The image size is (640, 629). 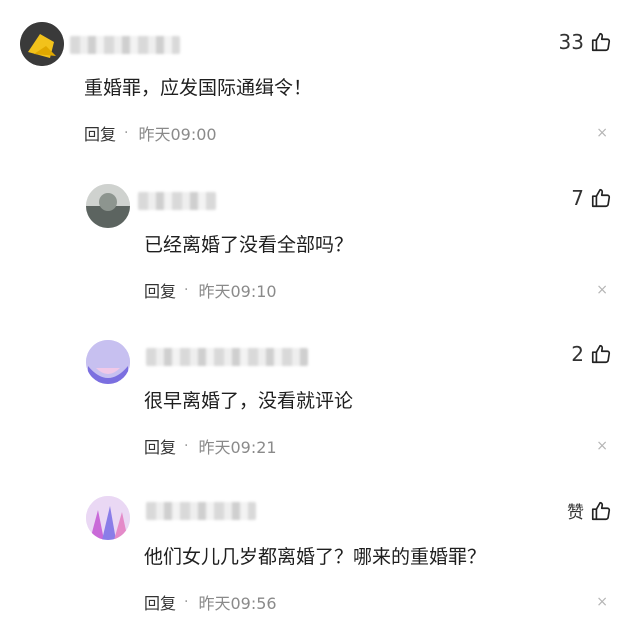 What do you see at coordinates (589, 510) in the screenshot?
I see `like-button: 赞` at bounding box center [589, 510].